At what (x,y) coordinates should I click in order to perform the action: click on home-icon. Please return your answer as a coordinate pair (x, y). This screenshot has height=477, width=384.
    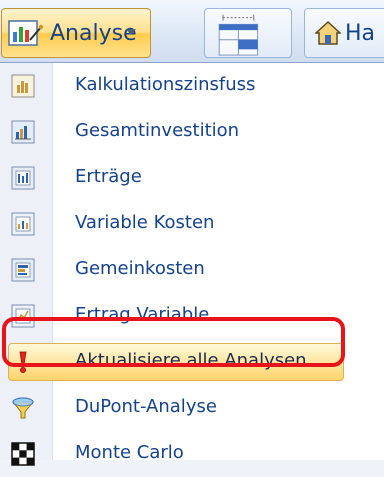
    Looking at the image, I should click on (328, 33).